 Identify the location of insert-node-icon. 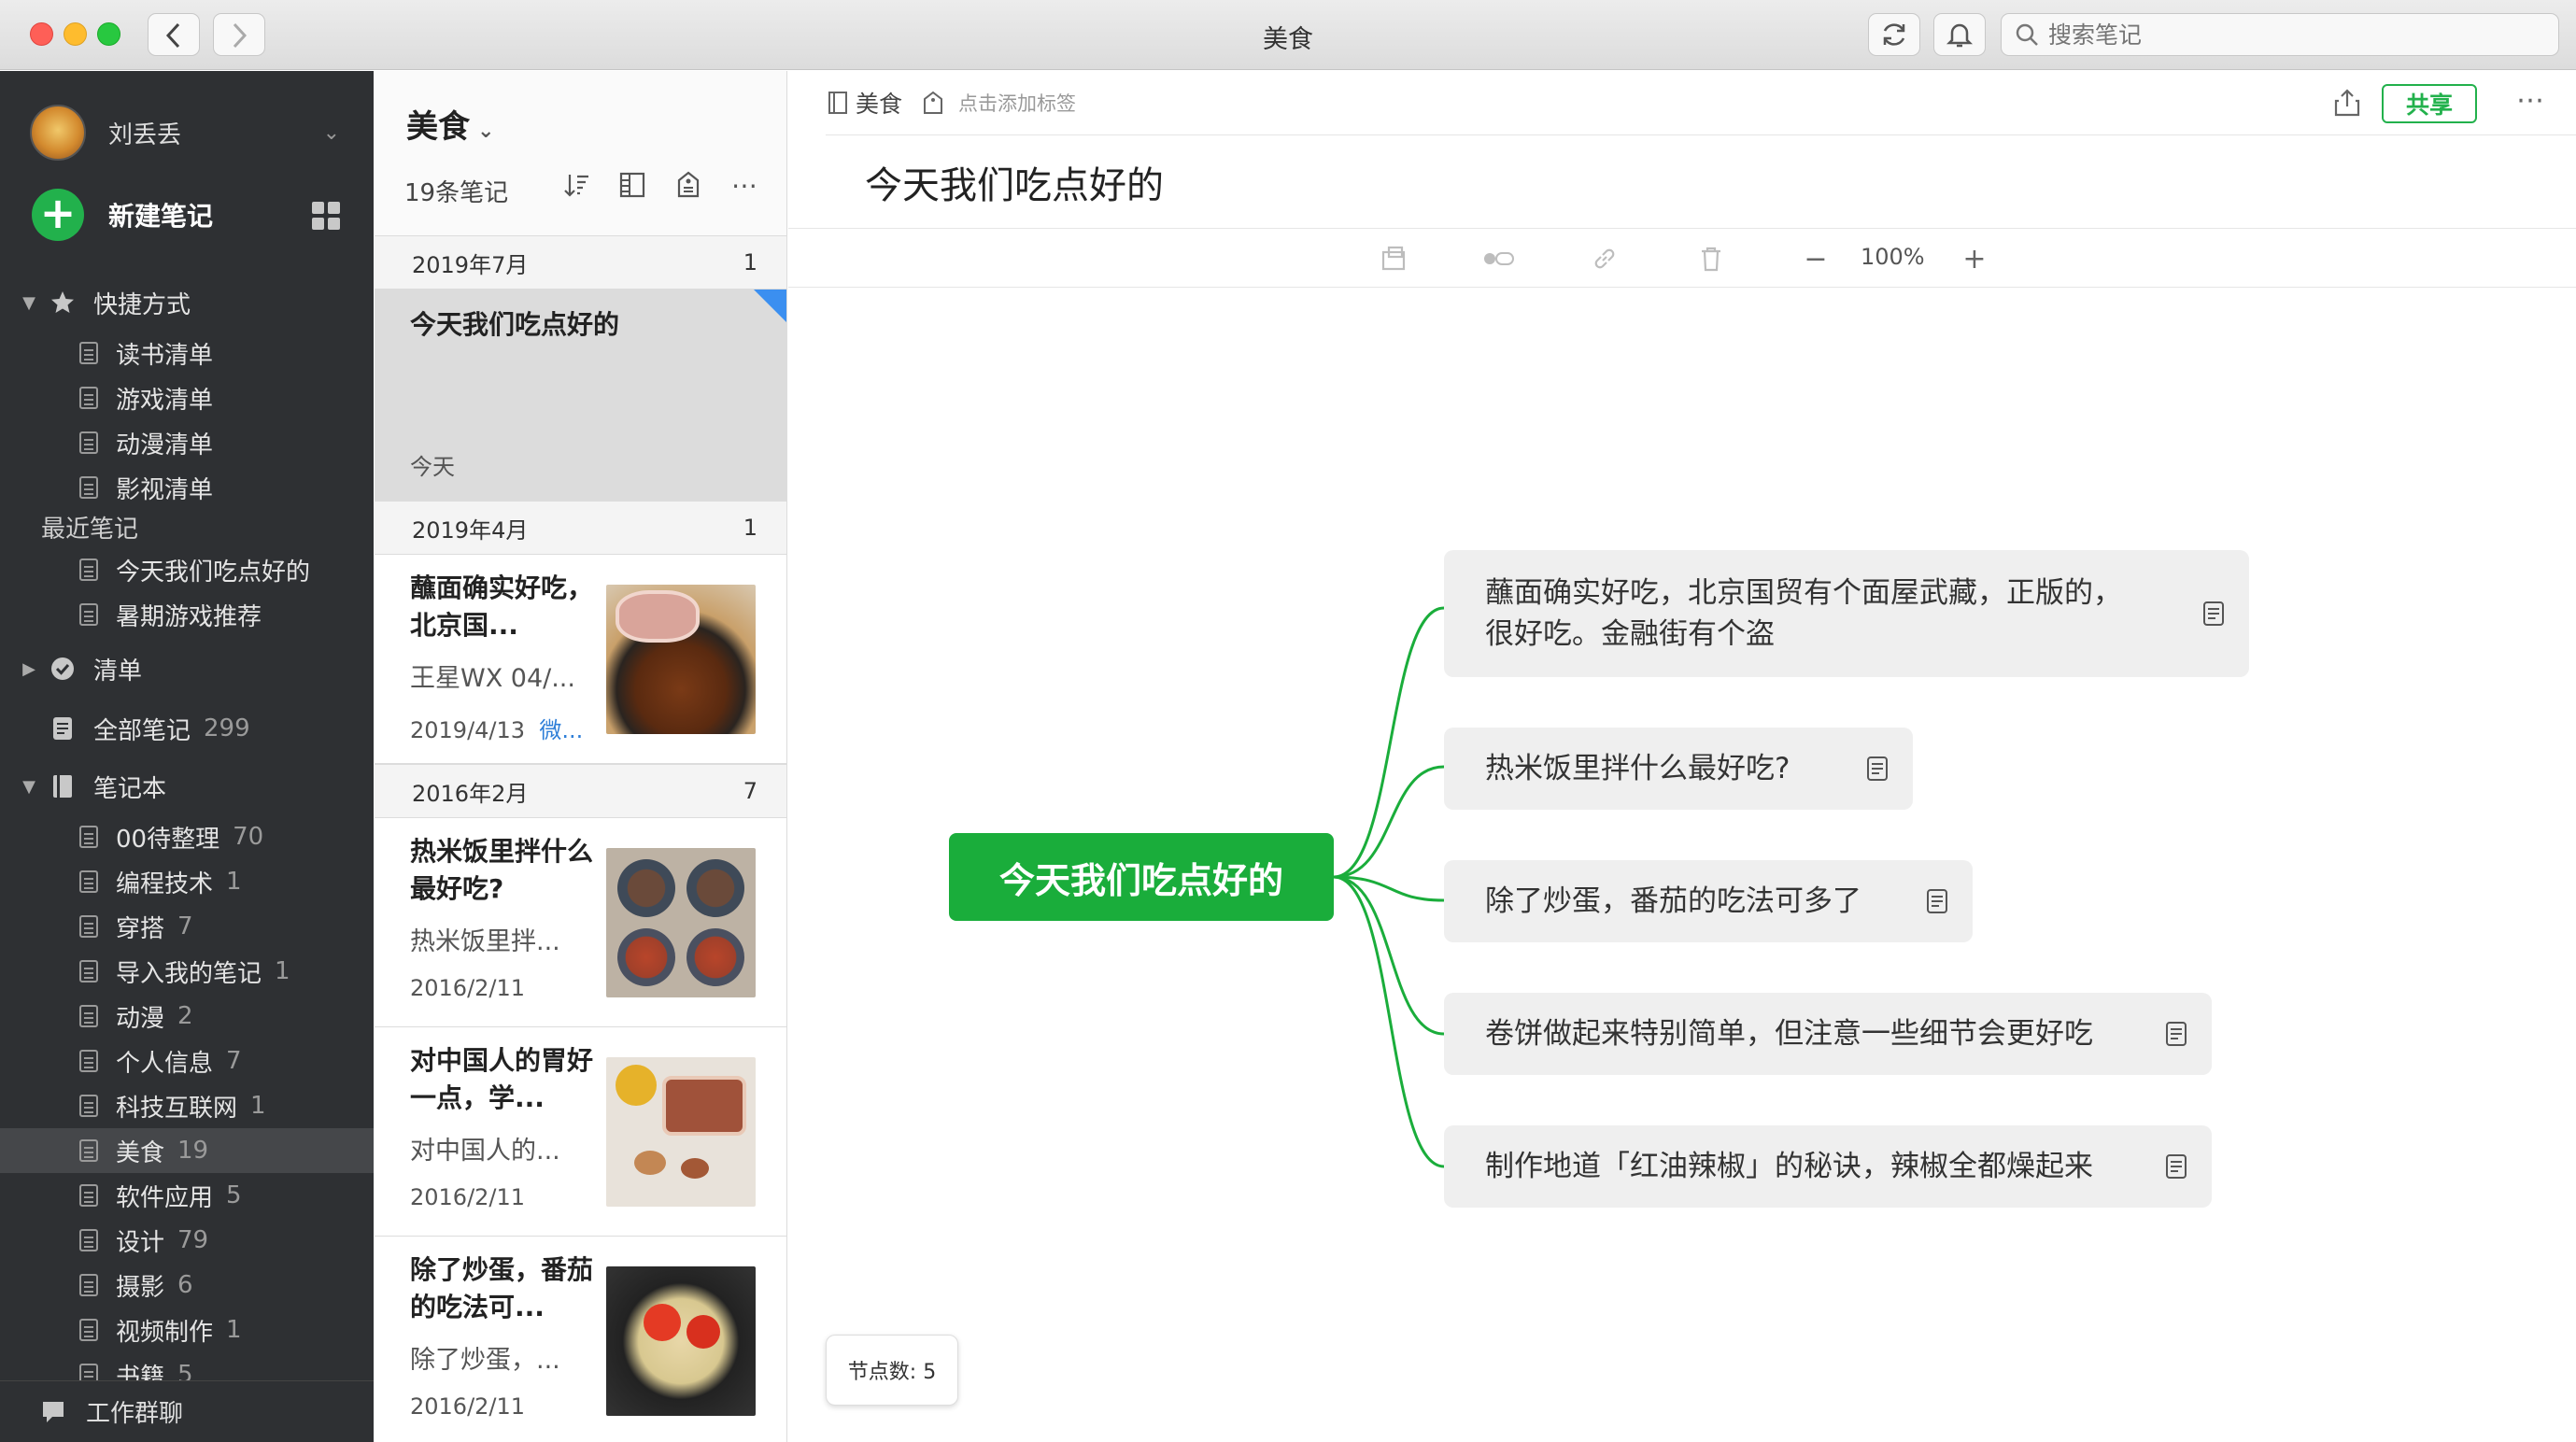
(1393, 259).